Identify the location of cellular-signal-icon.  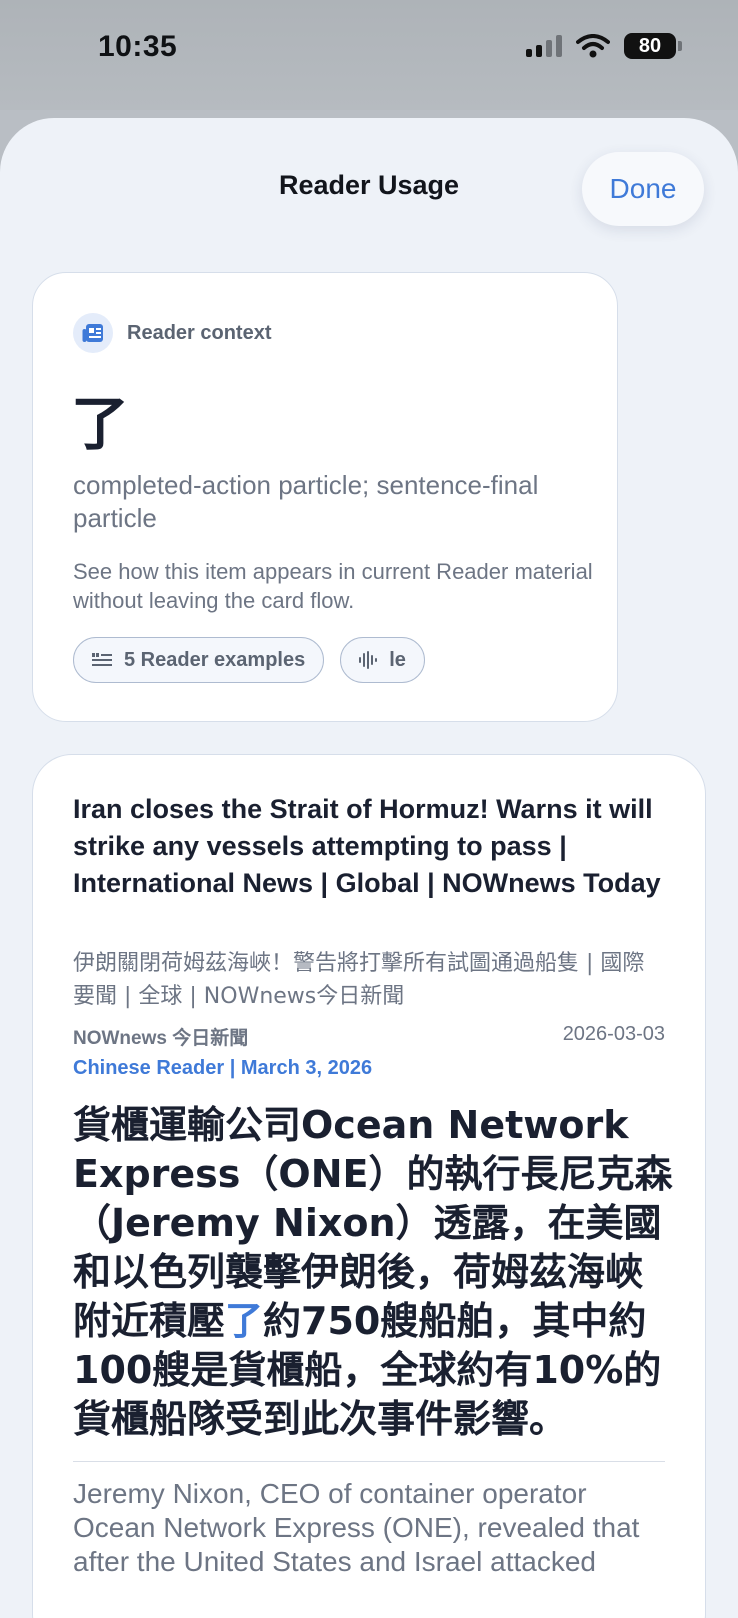
(544, 46).